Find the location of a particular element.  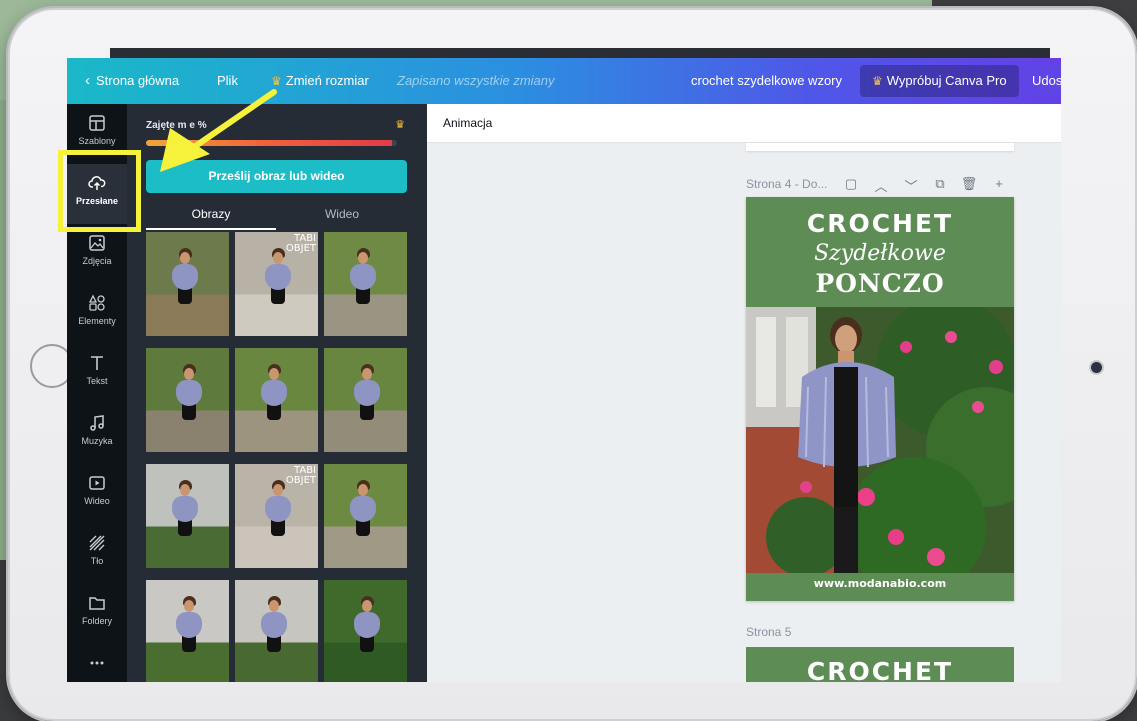

elements-icon is located at coordinates (96, 302).